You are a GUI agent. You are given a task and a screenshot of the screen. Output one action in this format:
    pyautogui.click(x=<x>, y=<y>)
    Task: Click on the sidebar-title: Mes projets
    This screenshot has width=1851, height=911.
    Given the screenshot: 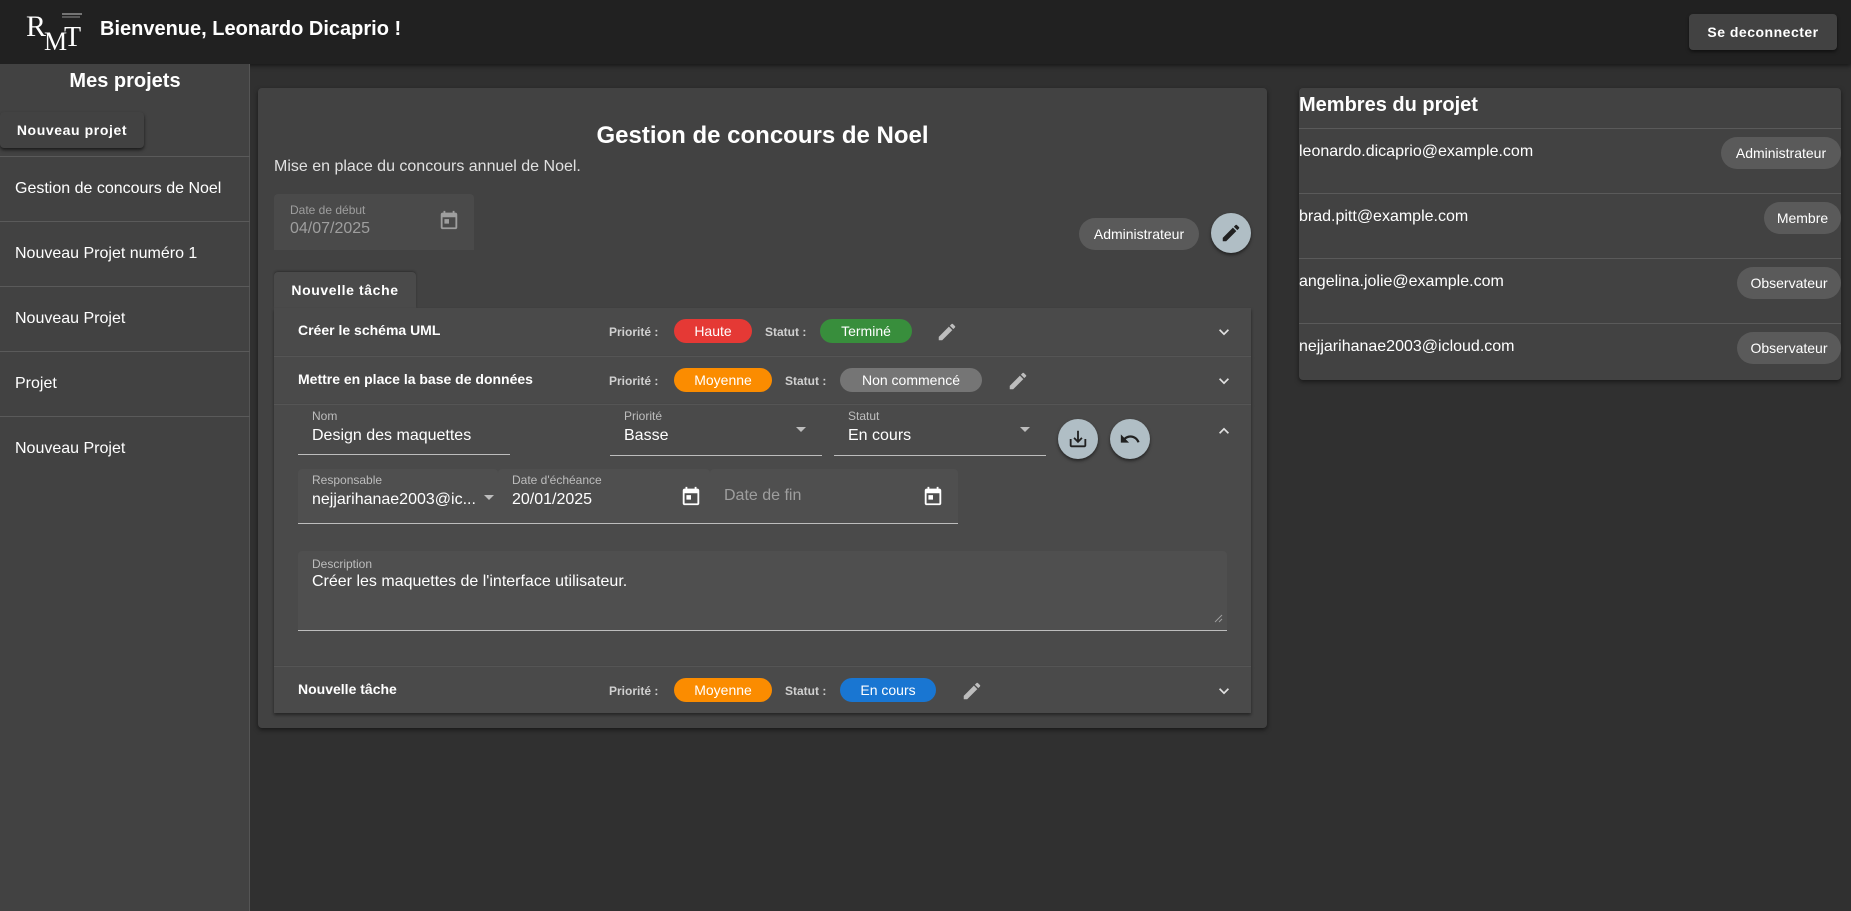 What is the action you would take?
    pyautogui.click(x=125, y=81)
    